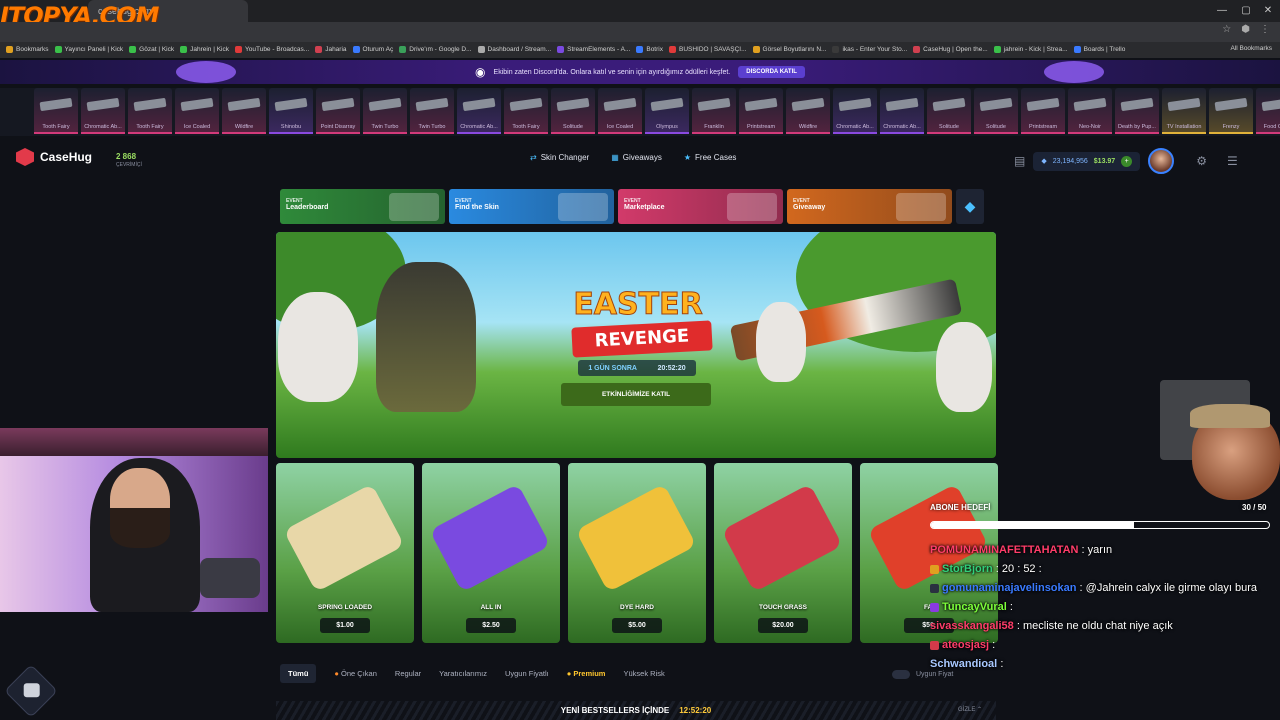 This screenshot has height=720, width=1280. Describe the element at coordinates (667, 111) in the screenshot. I see `live-drop-item: Olympus` at that location.